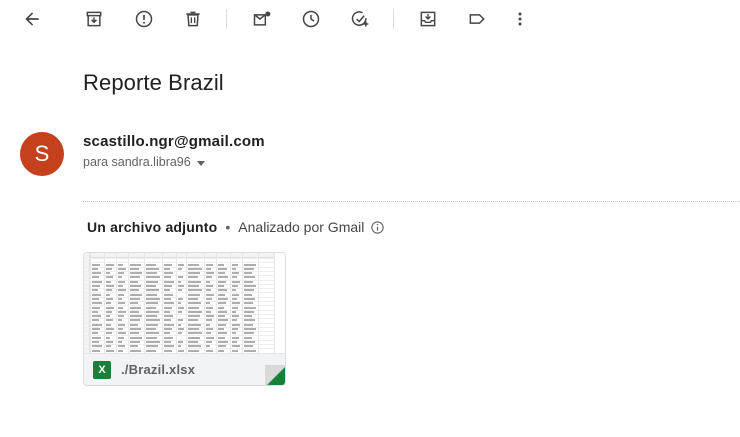  What do you see at coordinates (360, 19) in the screenshot?
I see `add-task-button` at bounding box center [360, 19].